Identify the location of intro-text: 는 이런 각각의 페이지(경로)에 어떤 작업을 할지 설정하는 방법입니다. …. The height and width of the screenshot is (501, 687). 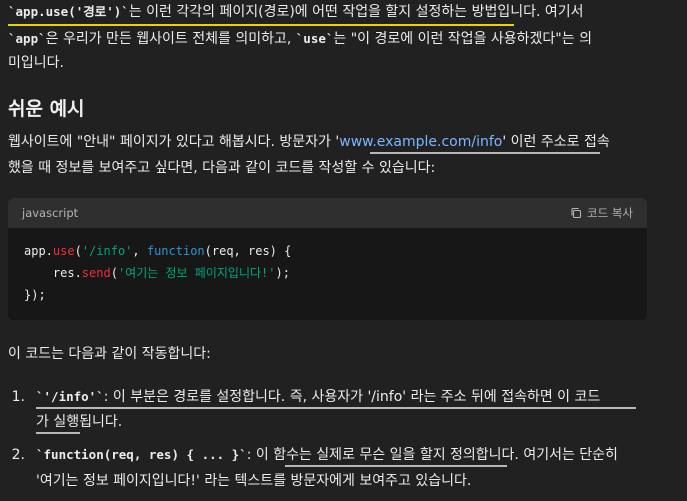
(356, 12).